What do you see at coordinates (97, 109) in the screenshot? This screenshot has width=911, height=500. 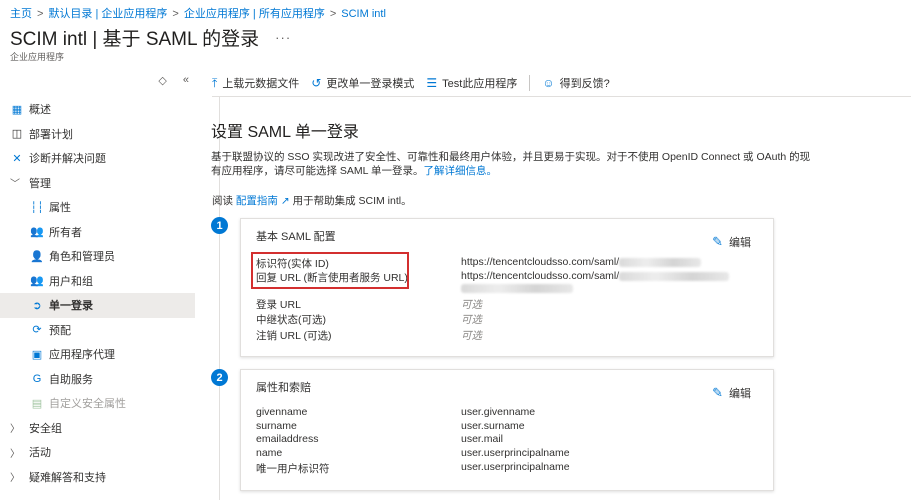 I see `sidebar-item-overview: ▦ 概述` at bounding box center [97, 109].